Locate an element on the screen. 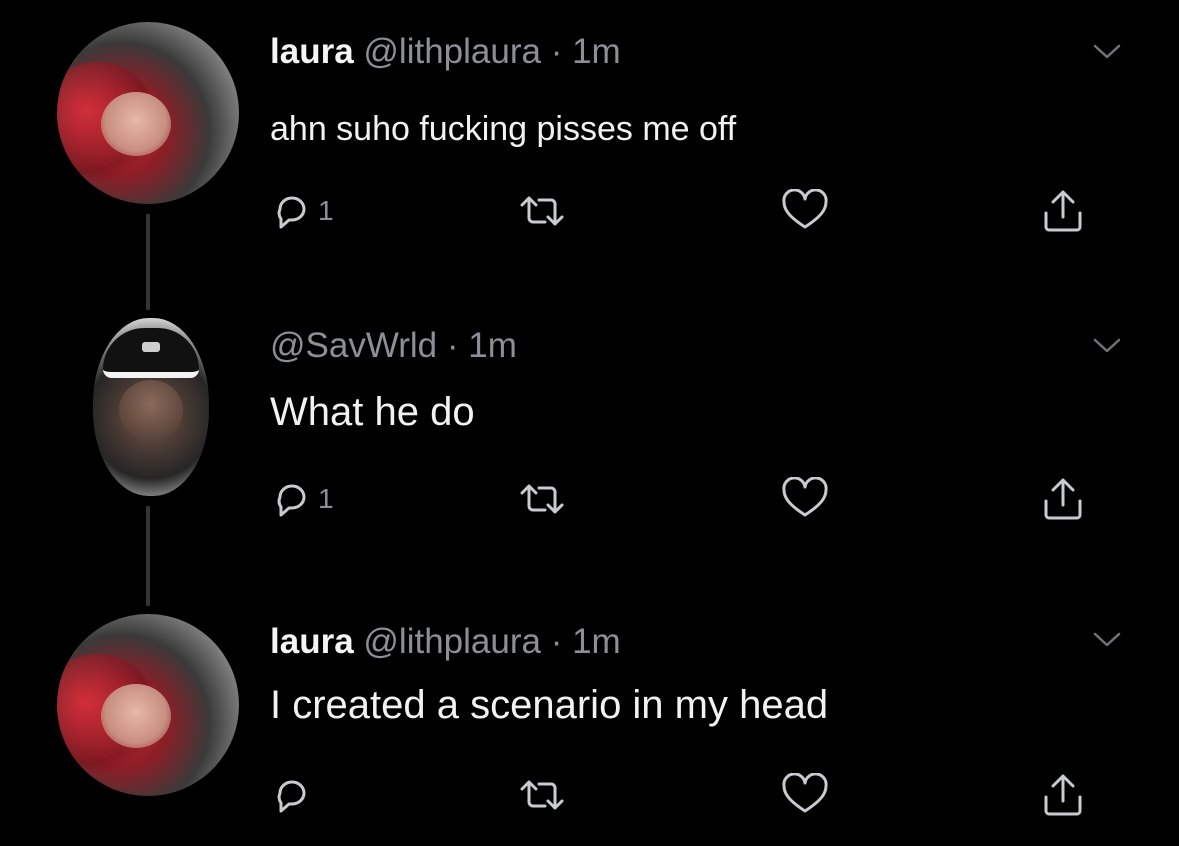  tweet-text: ahn suho fucking pisses me off is located at coordinates (503, 129).